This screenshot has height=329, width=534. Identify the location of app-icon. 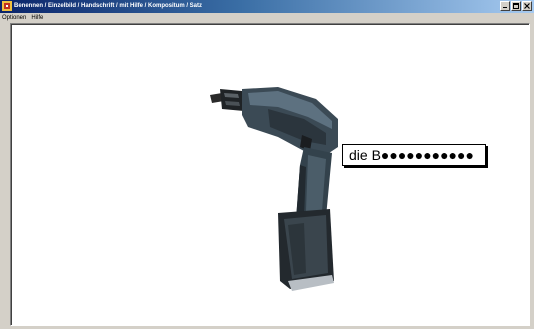
(7, 6).